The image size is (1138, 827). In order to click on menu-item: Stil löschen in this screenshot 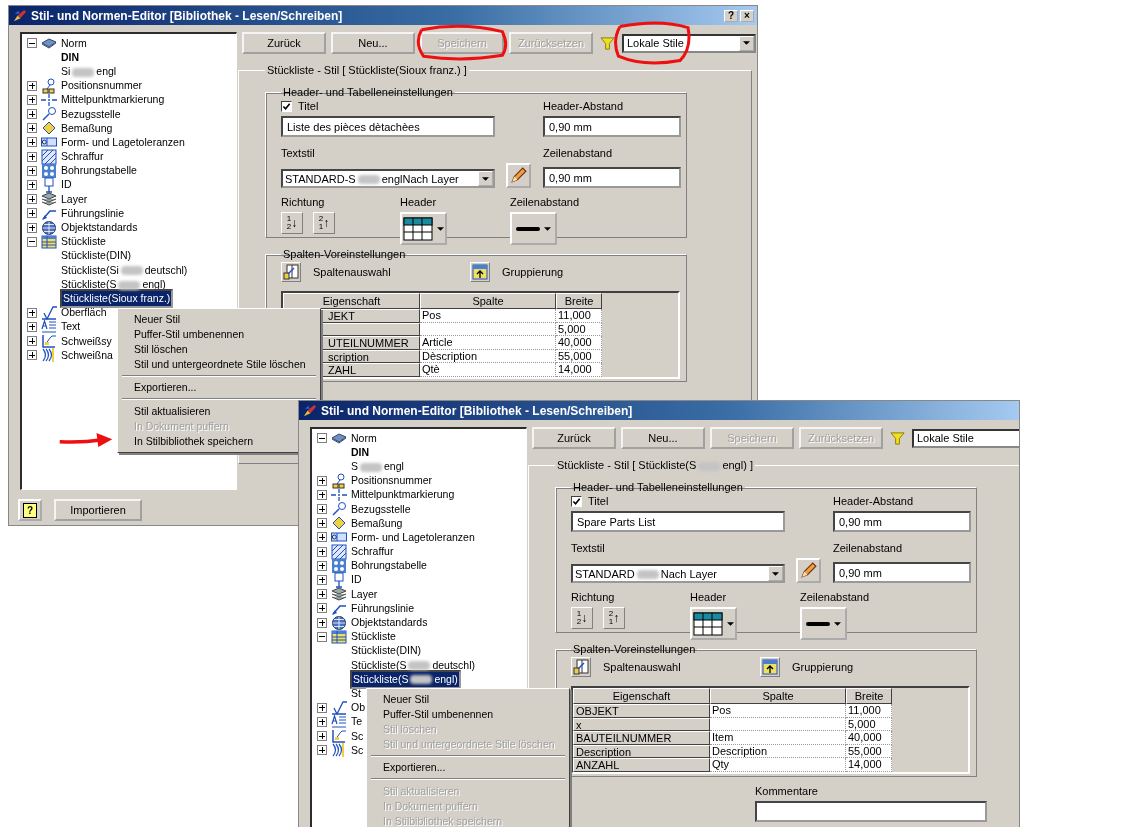, I will do `click(154, 348)`.